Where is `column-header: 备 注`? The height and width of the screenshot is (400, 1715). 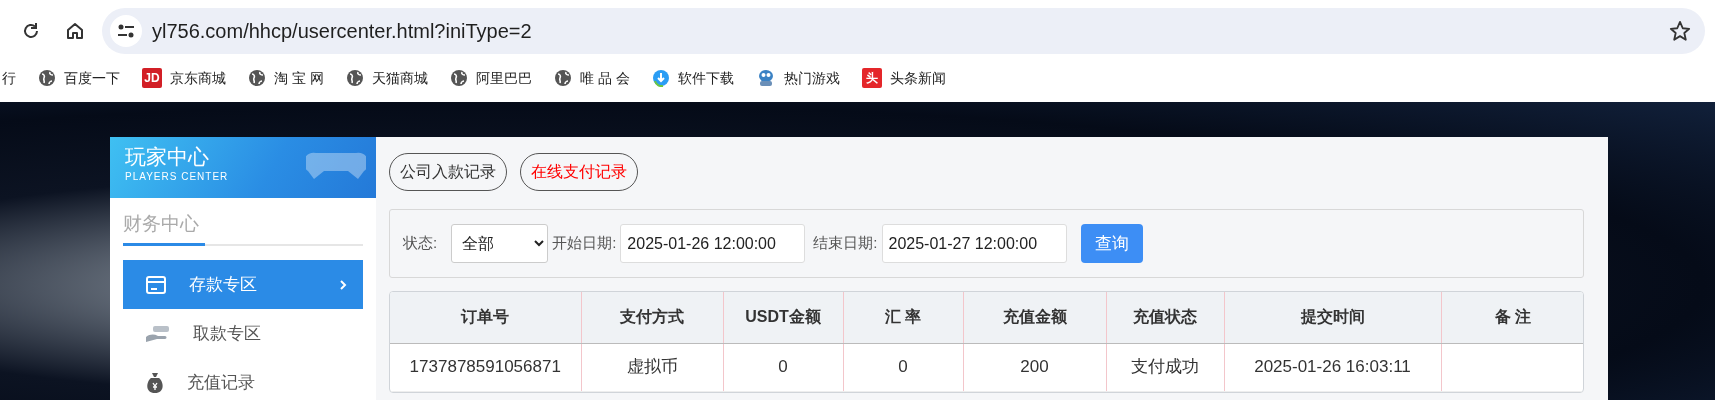 column-header: 备 注 is located at coordinates (1512, 317).